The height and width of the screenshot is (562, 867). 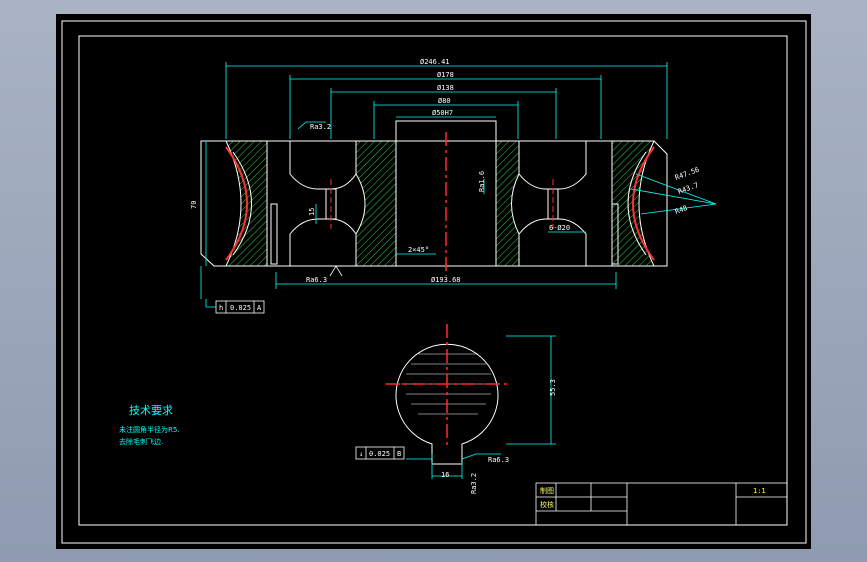 What do you see at coordinates (547, 504) in the screenshot?
I see `title-checked-label: 校核` at bounding box center [547, 504].